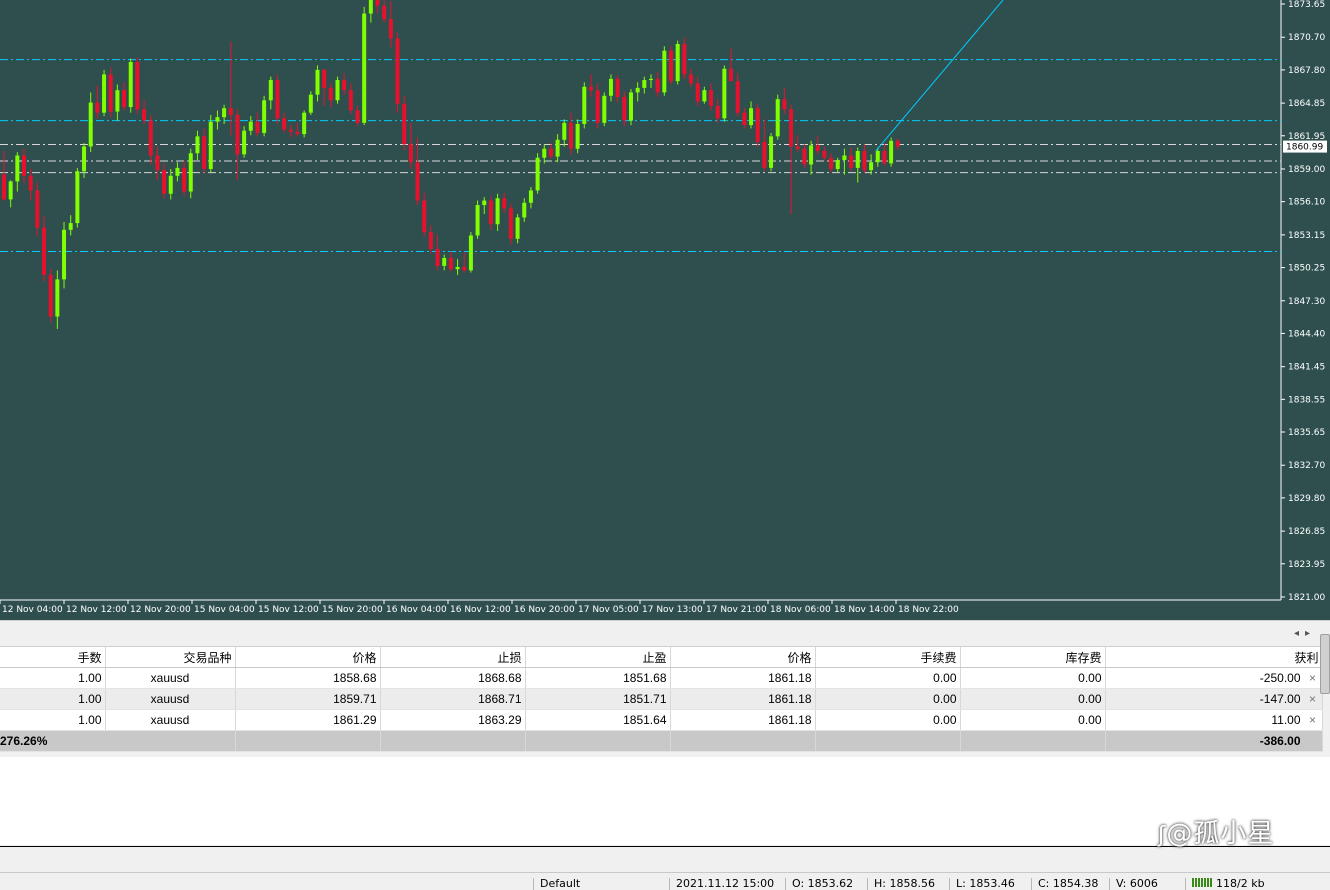 The image size is (1330, 890). I want to click on col-header-swap: 库存费, so click(1033, 657).